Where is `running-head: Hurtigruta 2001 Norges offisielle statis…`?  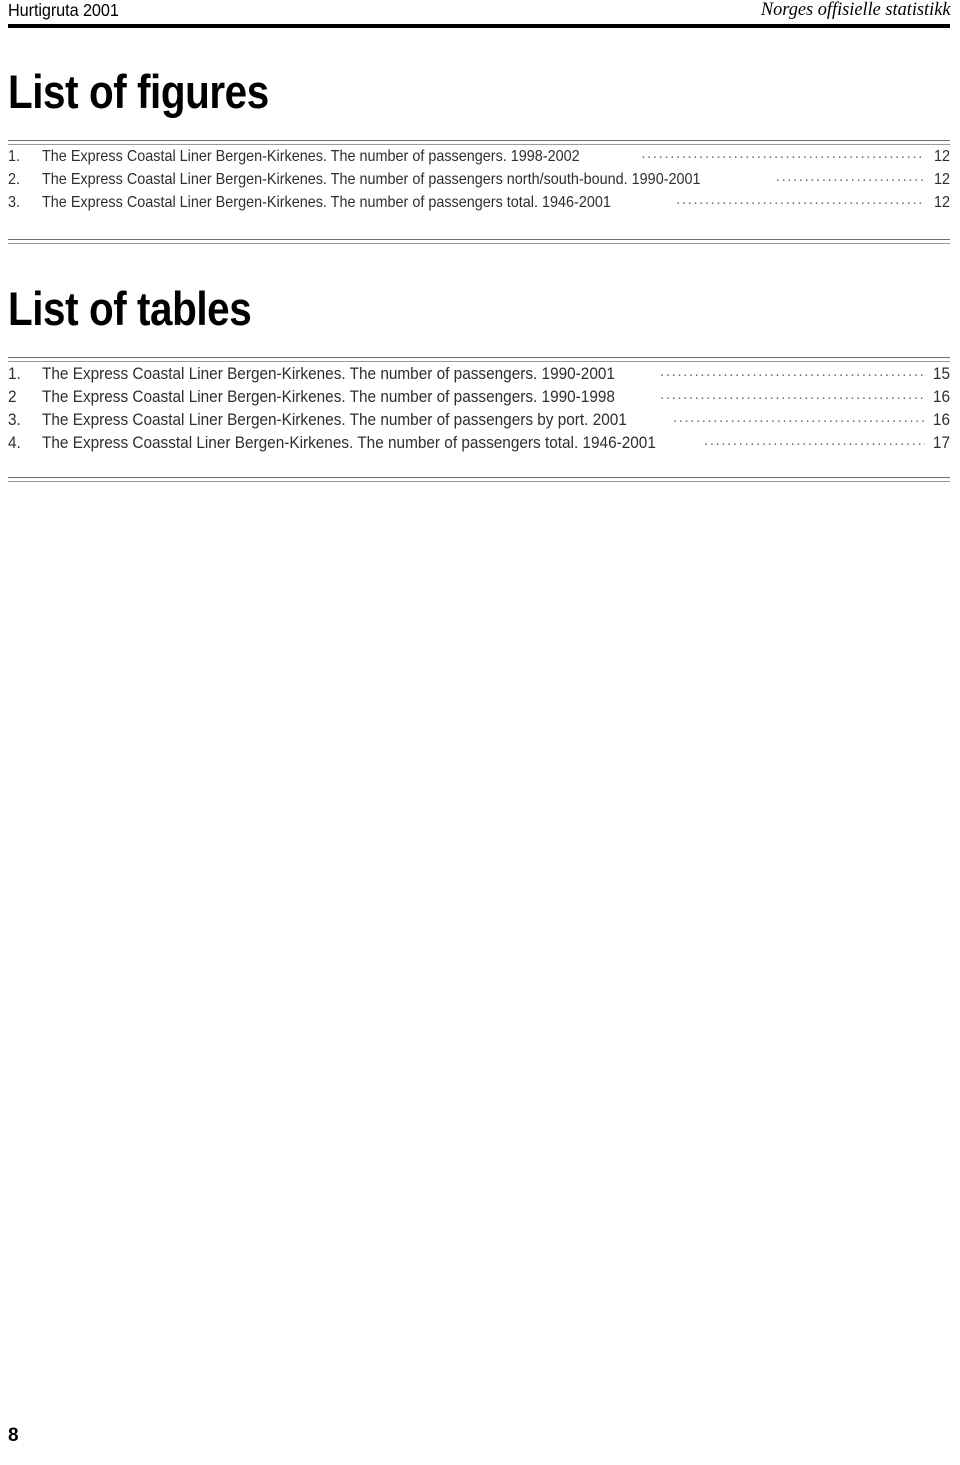
running-head: Hurtigruta 2001 Norges offisielle statis… is located at coordinates (479, 12).